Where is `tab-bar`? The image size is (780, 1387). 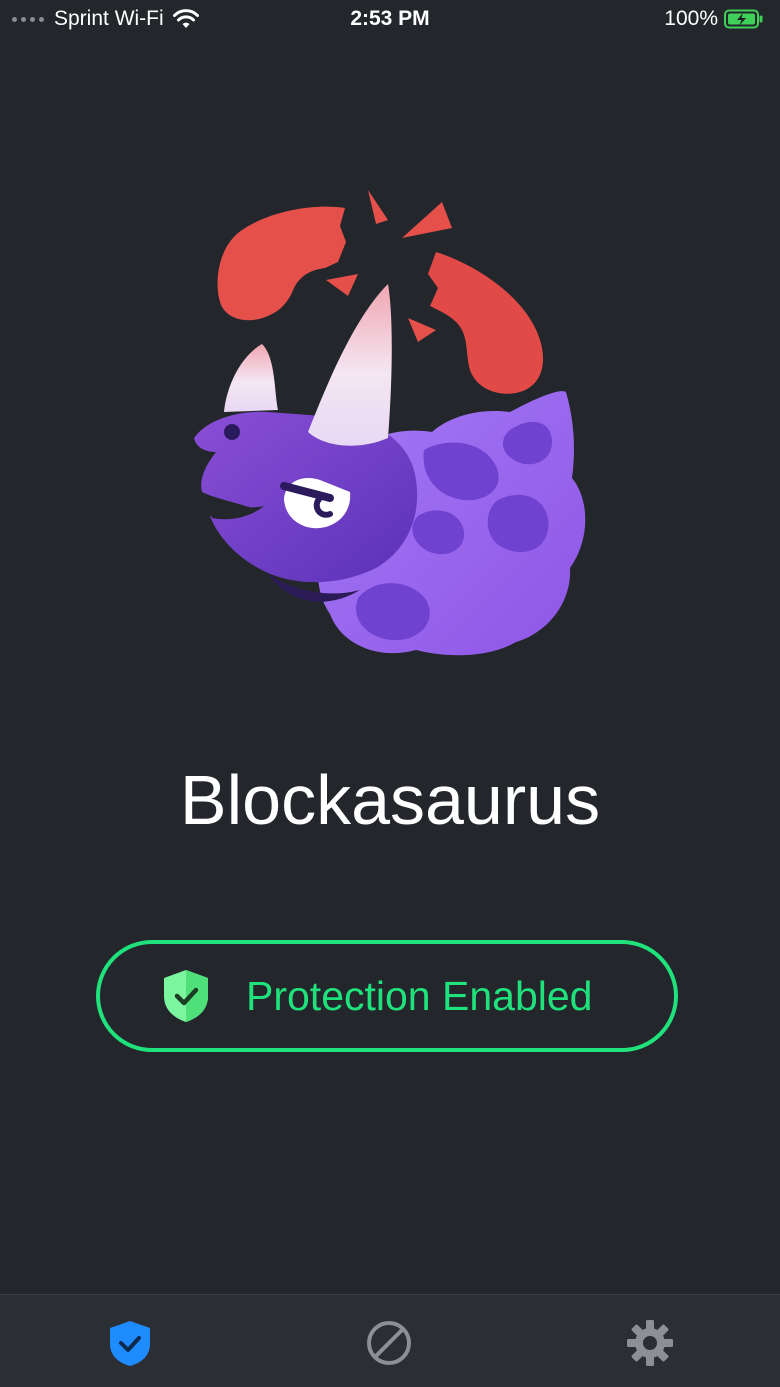
tab-bar is located at coordinates (390, 1340).